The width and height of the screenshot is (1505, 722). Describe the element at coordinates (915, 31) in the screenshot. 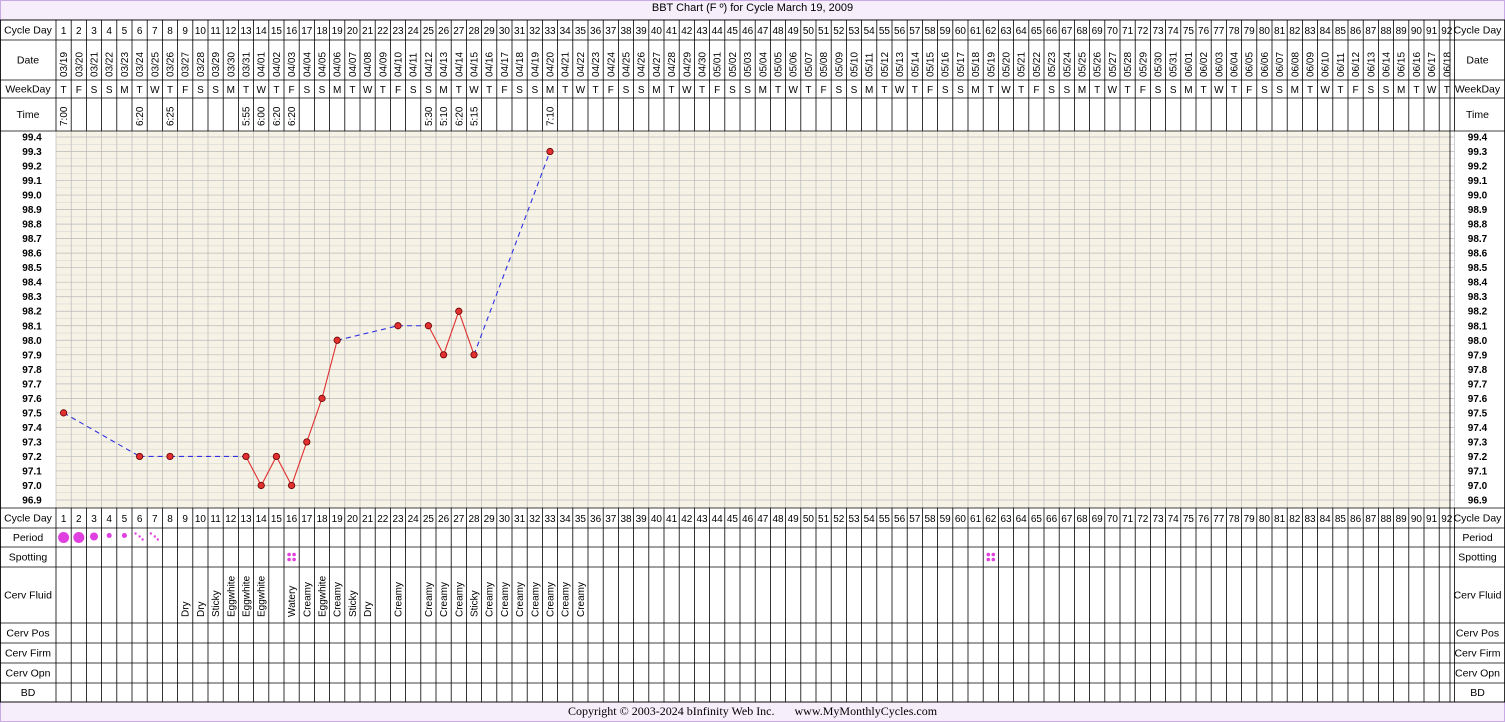

I see `cycle-day-number: 57` at that location.